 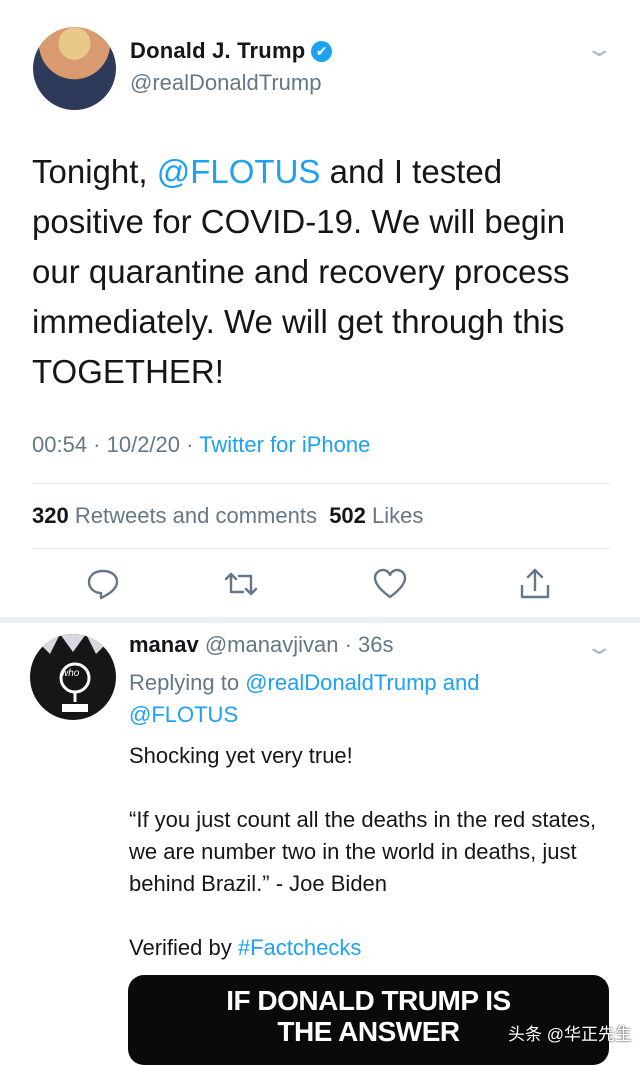 What do you see at coordinates (368, 1000) in the screenshot?
I see `media-caption-line1: IF DONALD TRUMP IS` at bounding box center [368, 1000].